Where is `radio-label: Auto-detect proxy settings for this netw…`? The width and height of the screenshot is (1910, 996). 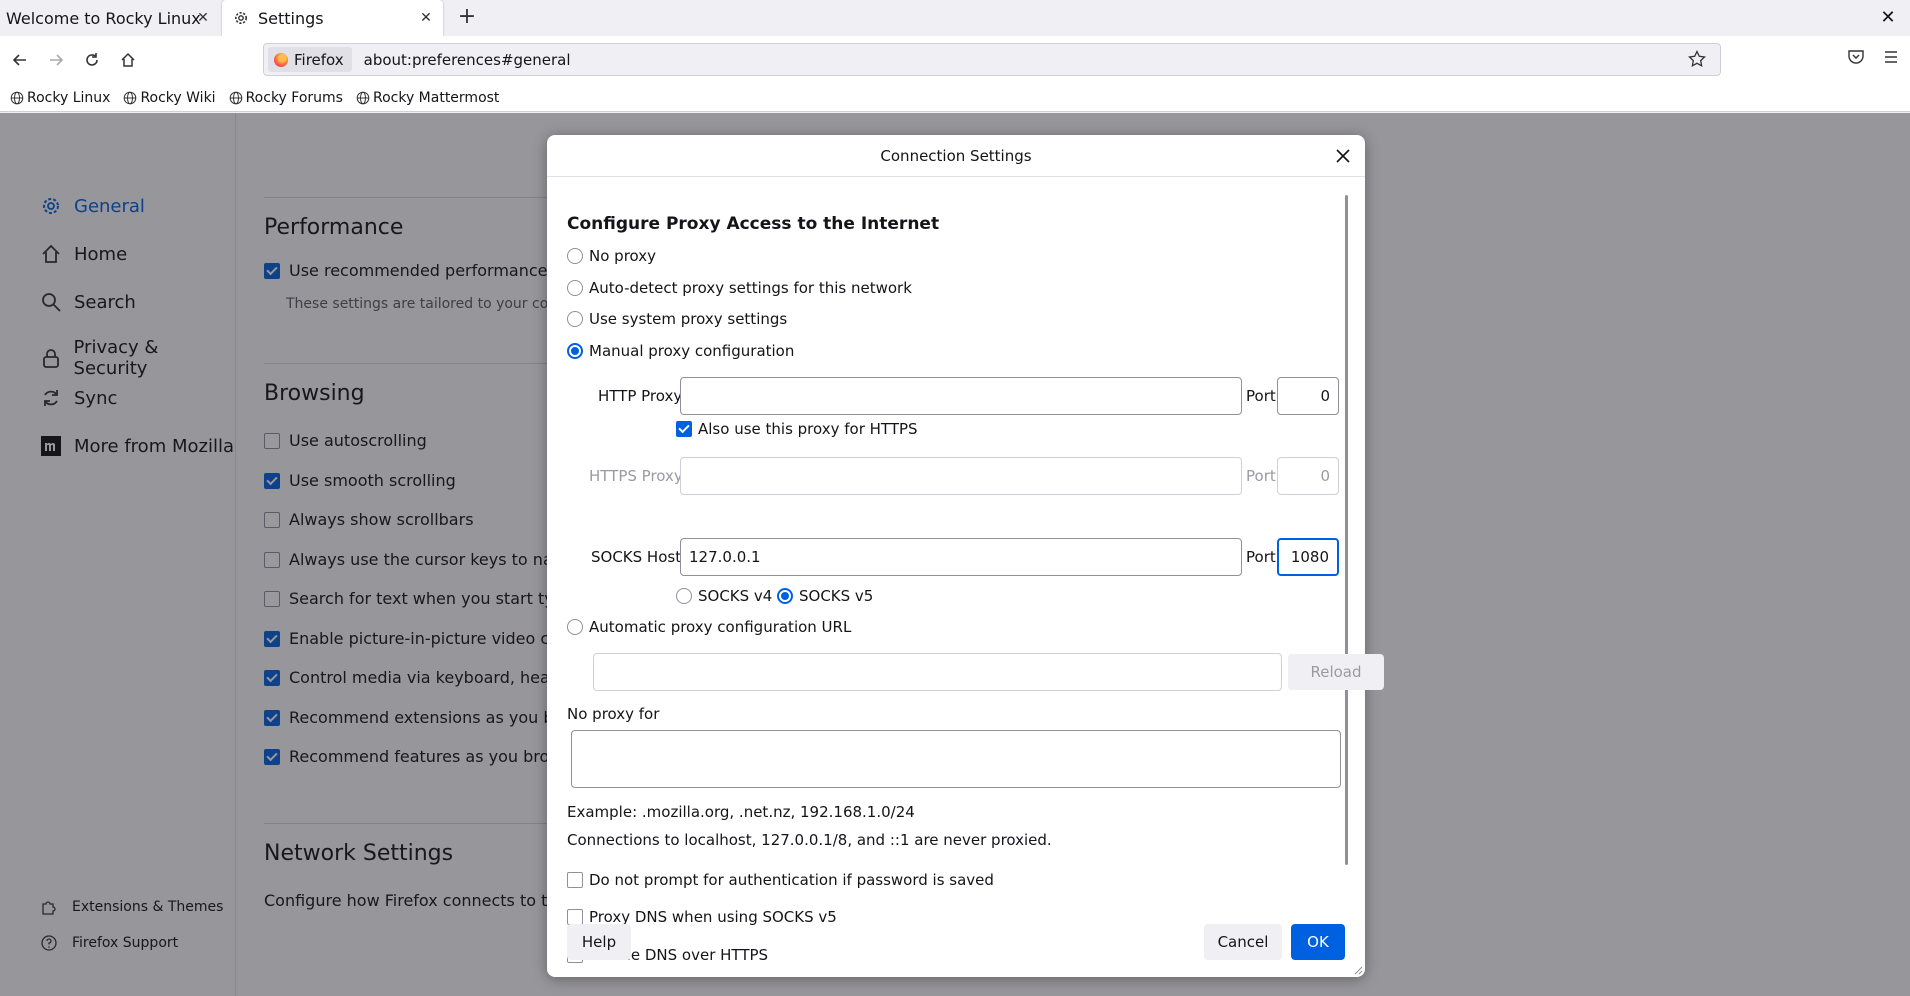 radio-label: Auto-detect proxy settings for this netw… is located at coordinates (750, 288).